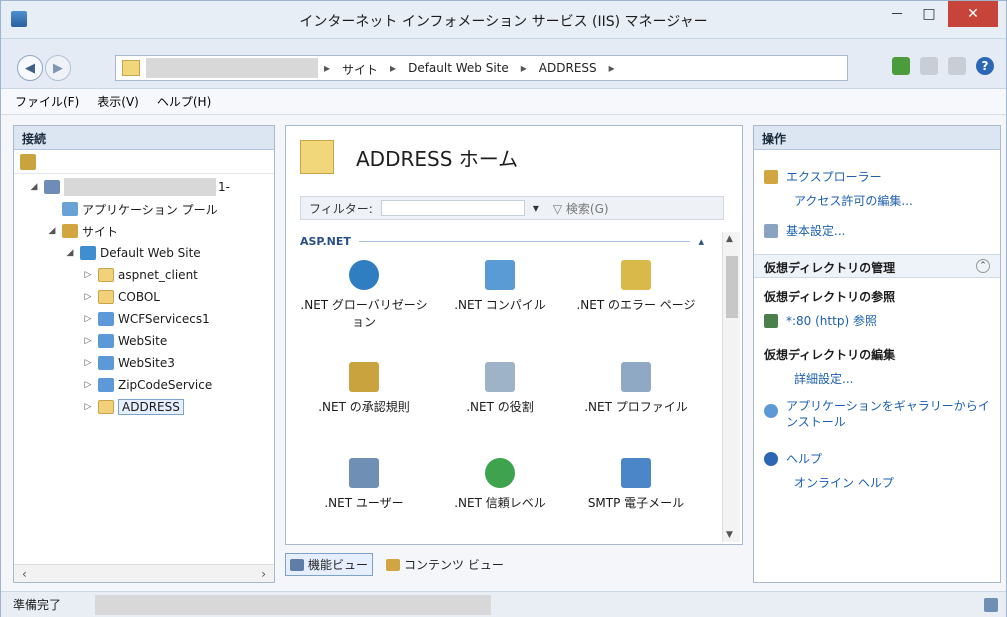 The width and height of the screenshot is (1007, 617). What do you see at coordinates (144, 341) in the screenshot?
I see `tree-item-website: ▷ WebSite` at bounding box center [144, 341].